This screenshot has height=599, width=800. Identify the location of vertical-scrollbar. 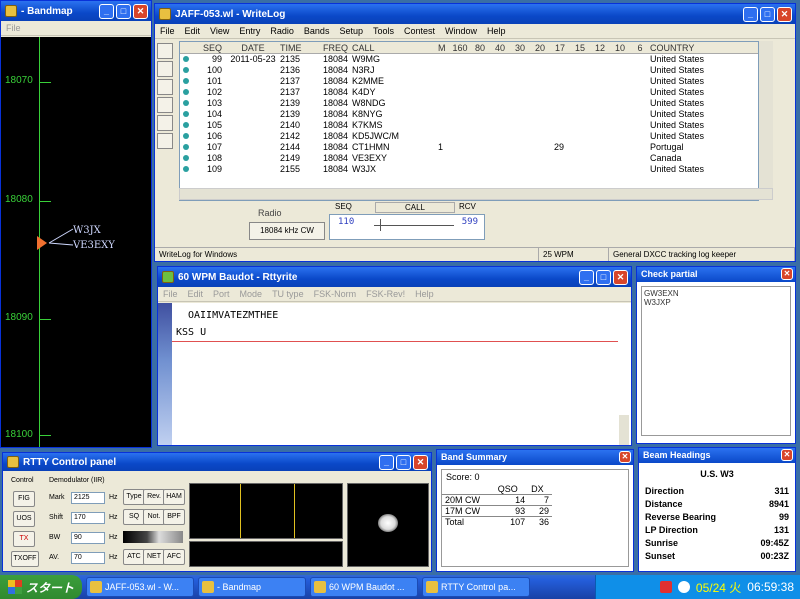
(766, 114).